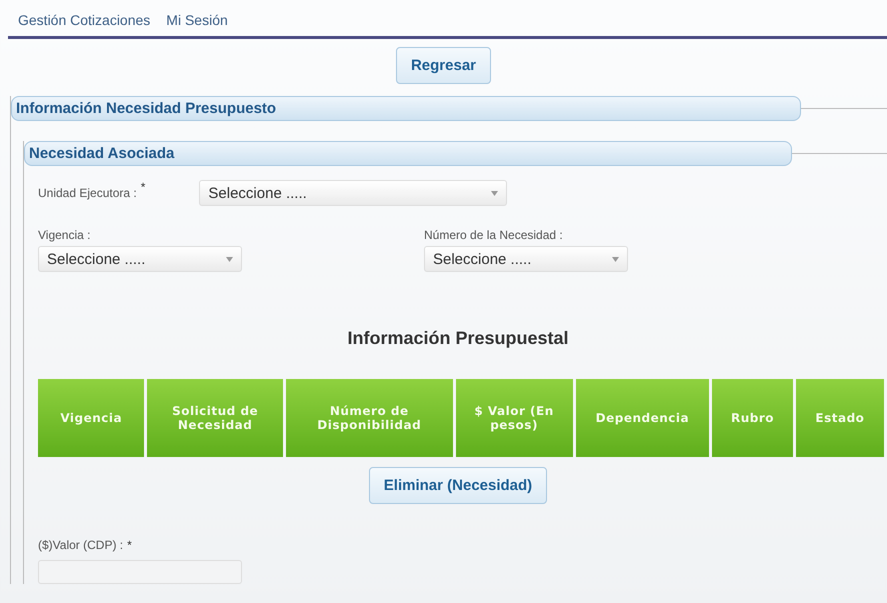 The width and height of the screenshot is (887, 603). I want to click on column-header: Dependencia, so click(643, 418).